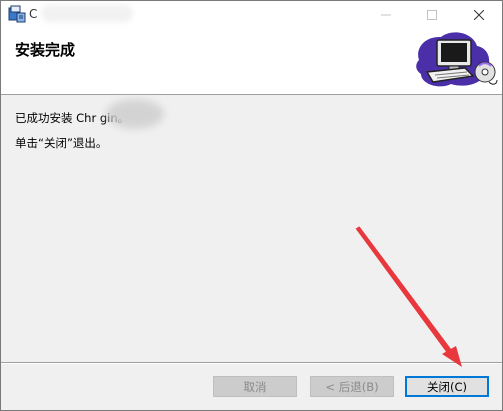  I want to click on back-button: < 后退(B), so click(352, 386).